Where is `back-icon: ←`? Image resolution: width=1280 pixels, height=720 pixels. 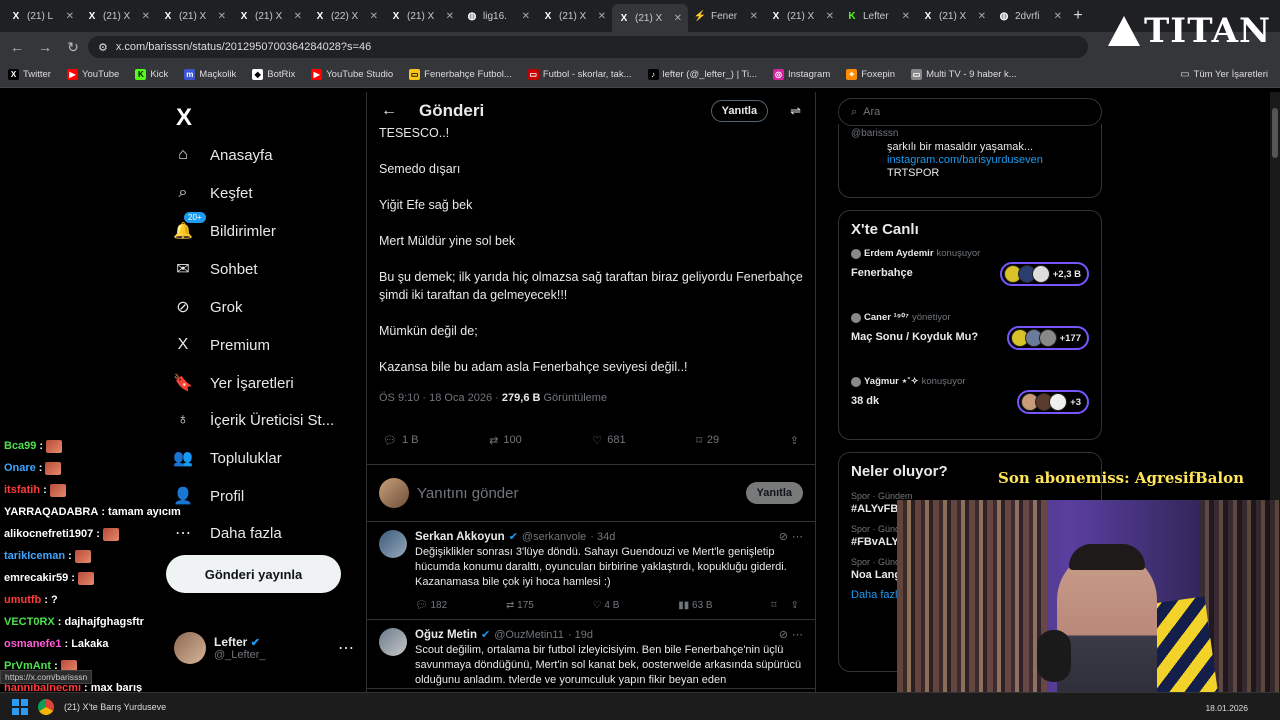 back-icon: ← is located at coordinates (17, 47).